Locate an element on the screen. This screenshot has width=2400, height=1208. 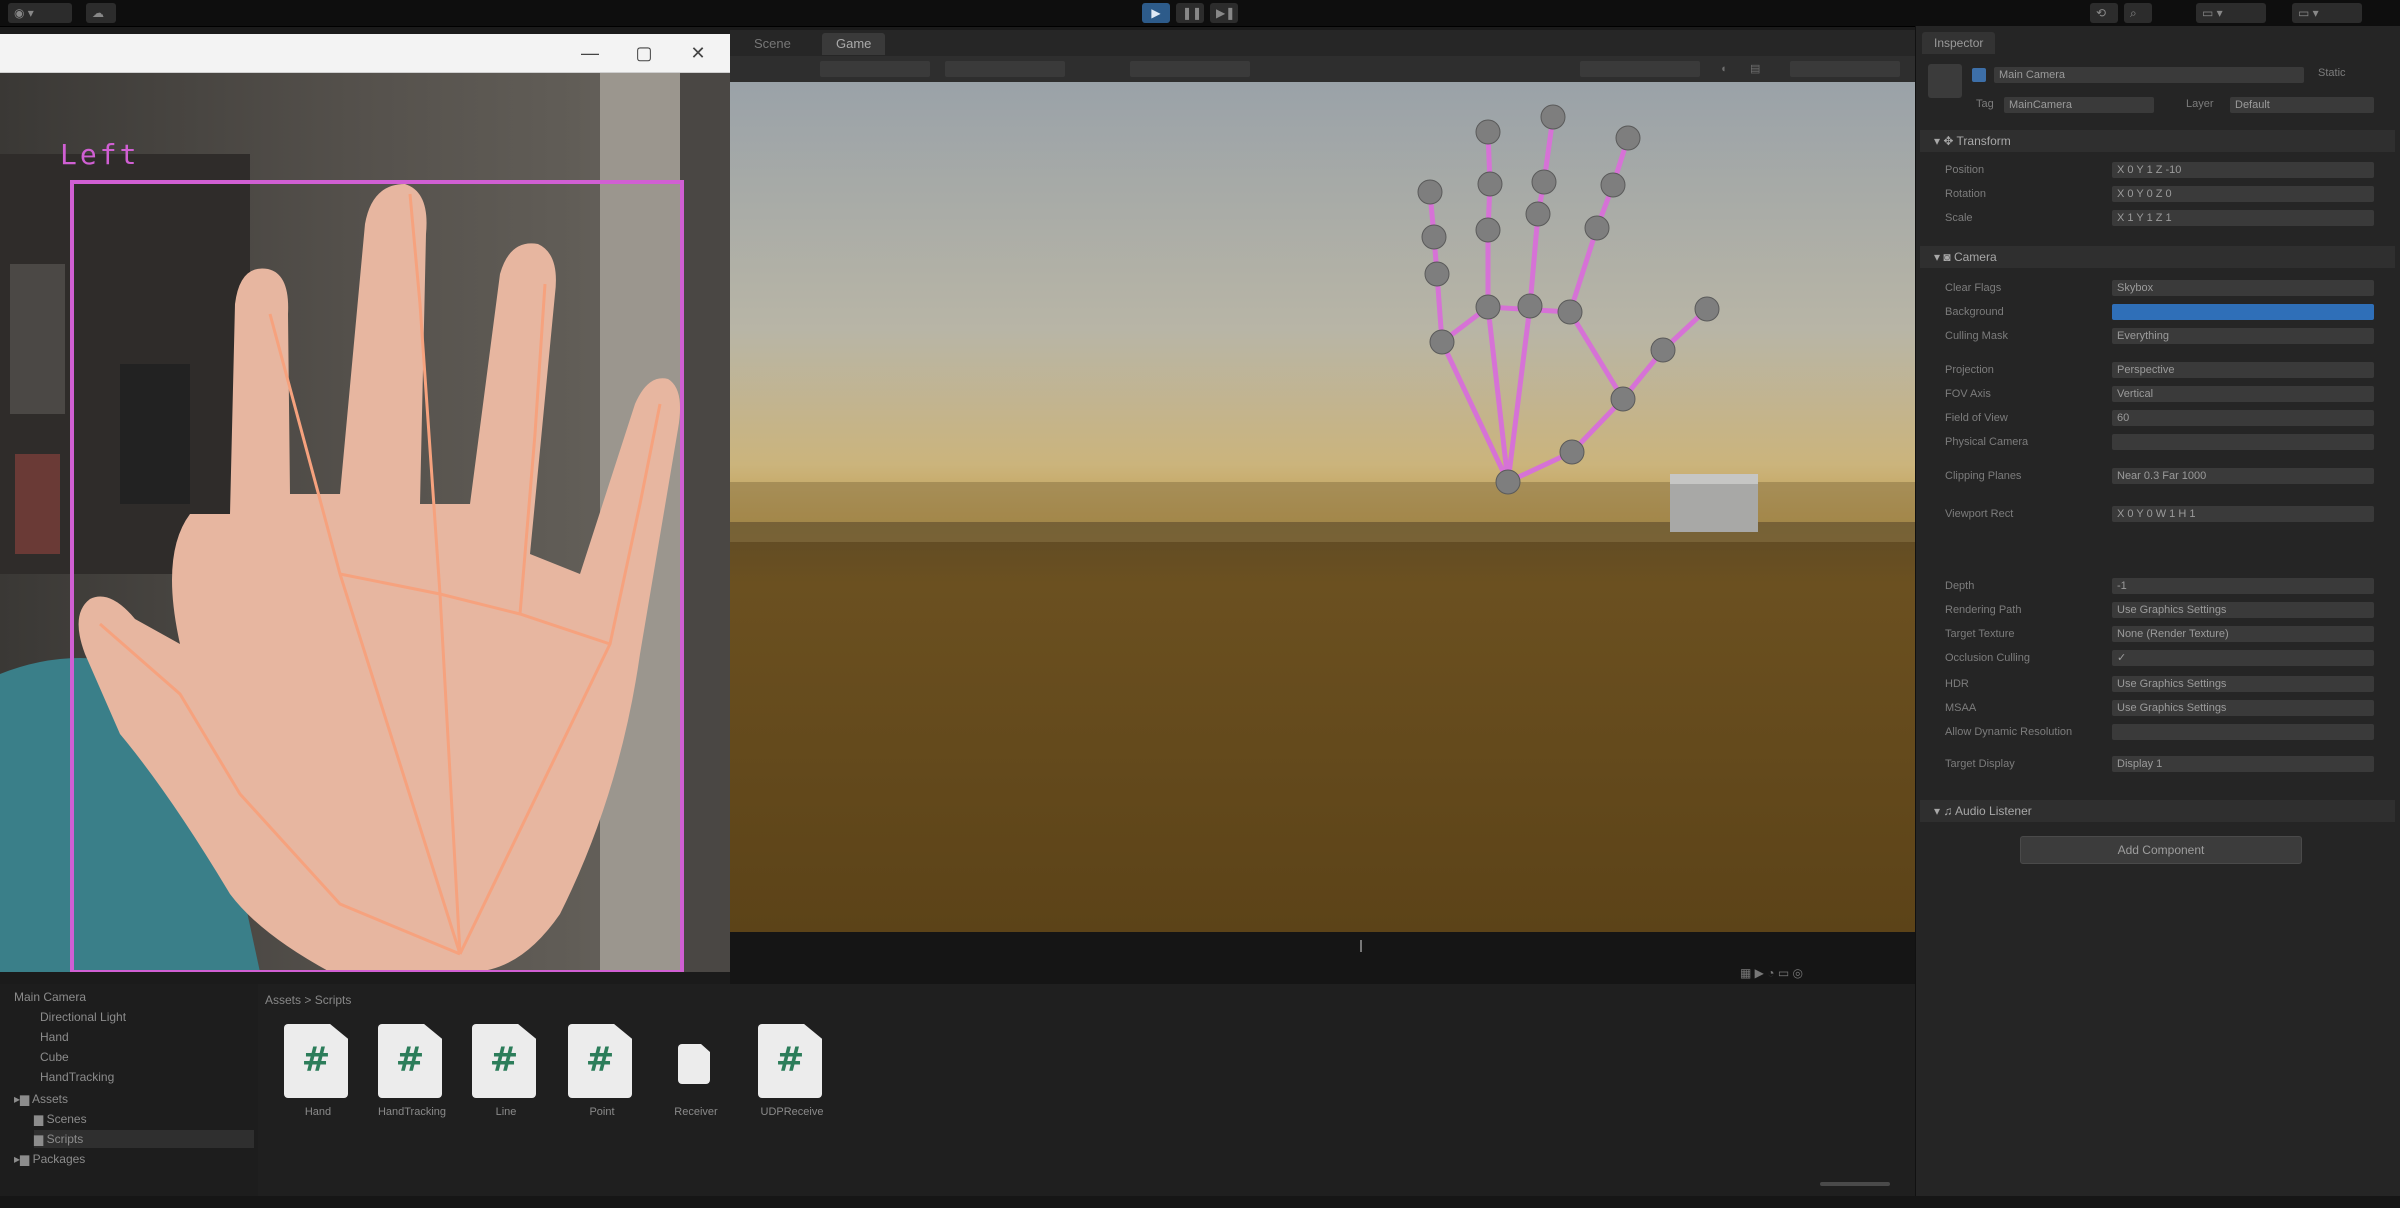
asset-script: # UDPReceive is located at coordinates (792, 1079).